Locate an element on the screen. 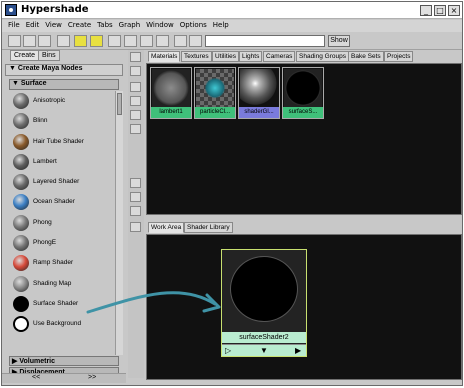  menu-file: File is located at coordinates (14, 25).